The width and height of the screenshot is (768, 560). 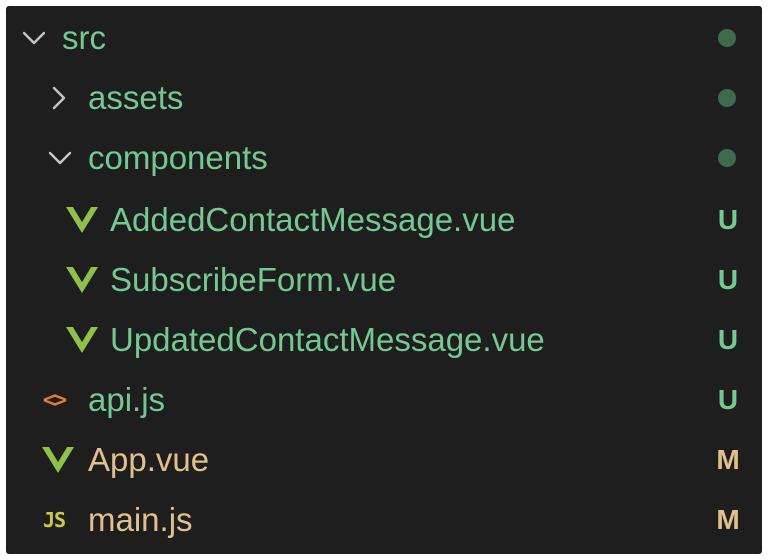 I want to click on tree-item-added-contact-message: AddedContactMessage.vue U, so click(x=384, y=220).